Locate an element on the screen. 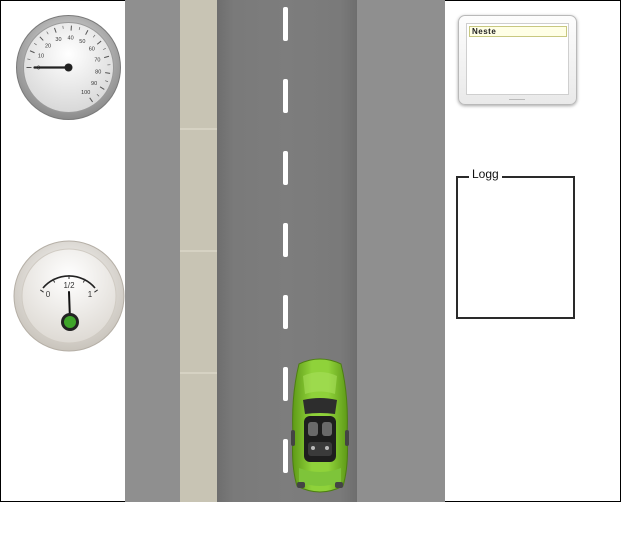  speedometer-gauge: 0102030405060708090100 is located at coordinates (68, 67).